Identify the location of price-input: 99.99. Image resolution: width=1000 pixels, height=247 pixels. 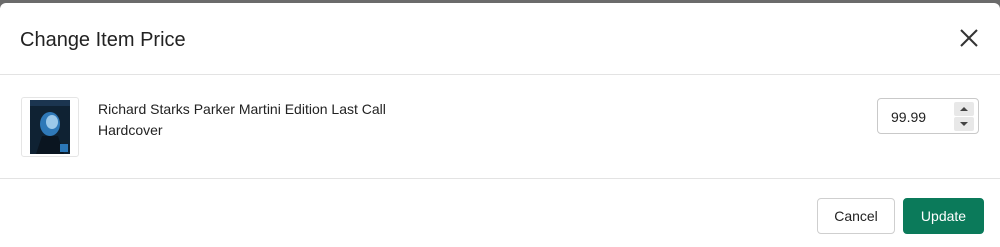
(928, 116).